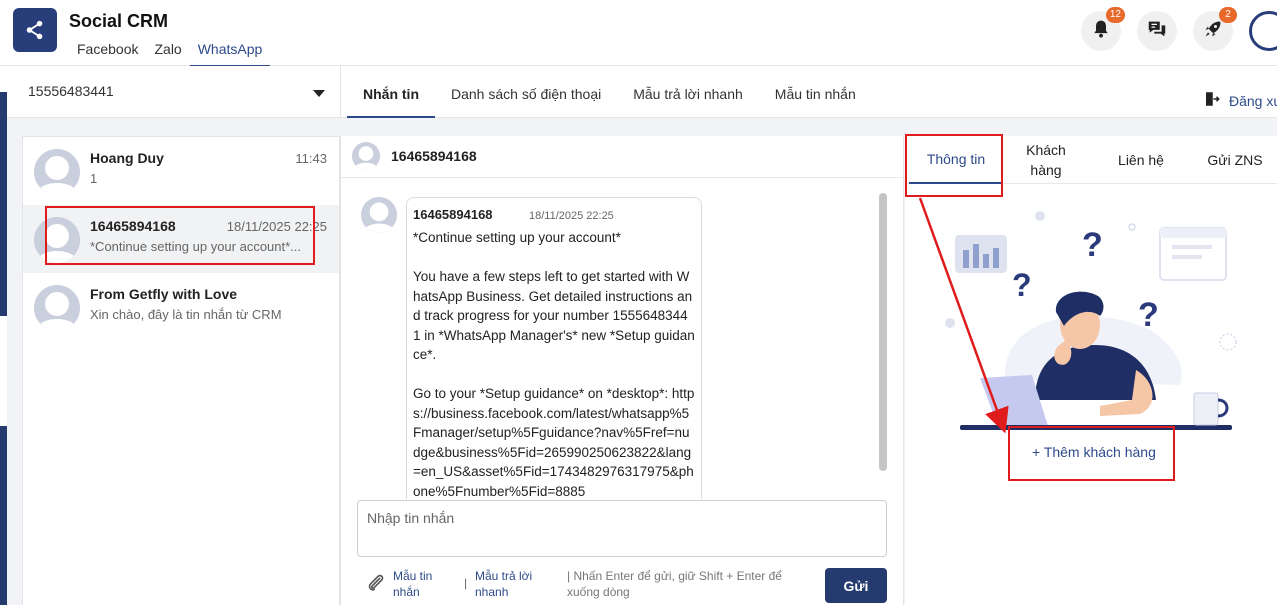 The width and height of the screenshot is (1277, 605). Describe the element at coordinates (391, 92) in the screenshot. I see `tab-messaging: Nhắn tin` at that location.